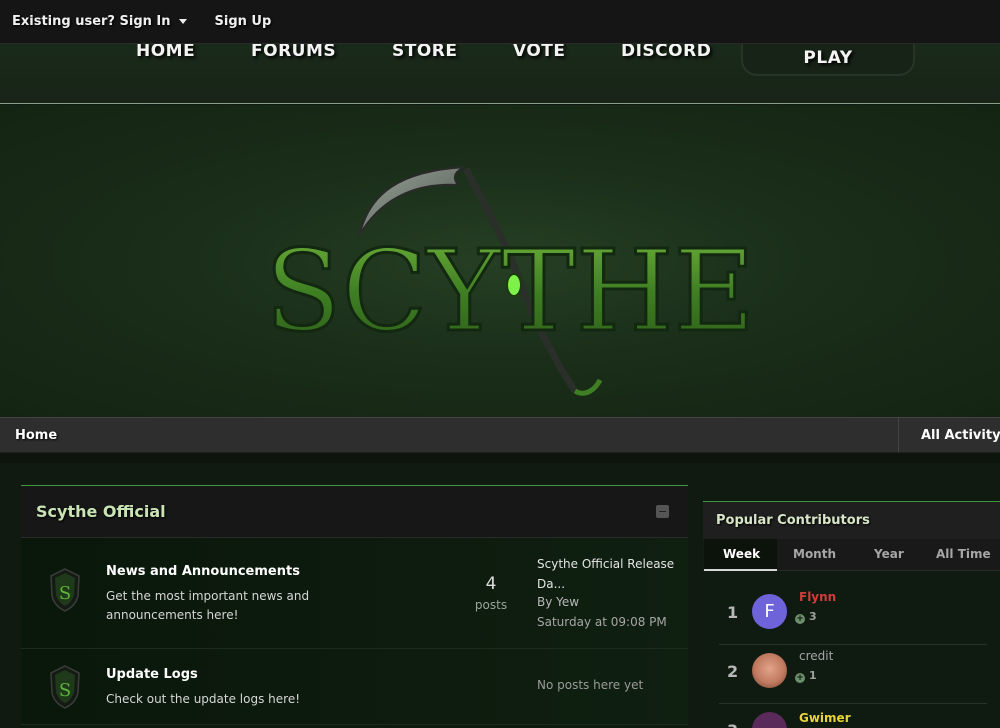 The image size is (1000, 728). I want to click on collapse-icon, so click(662, 511).